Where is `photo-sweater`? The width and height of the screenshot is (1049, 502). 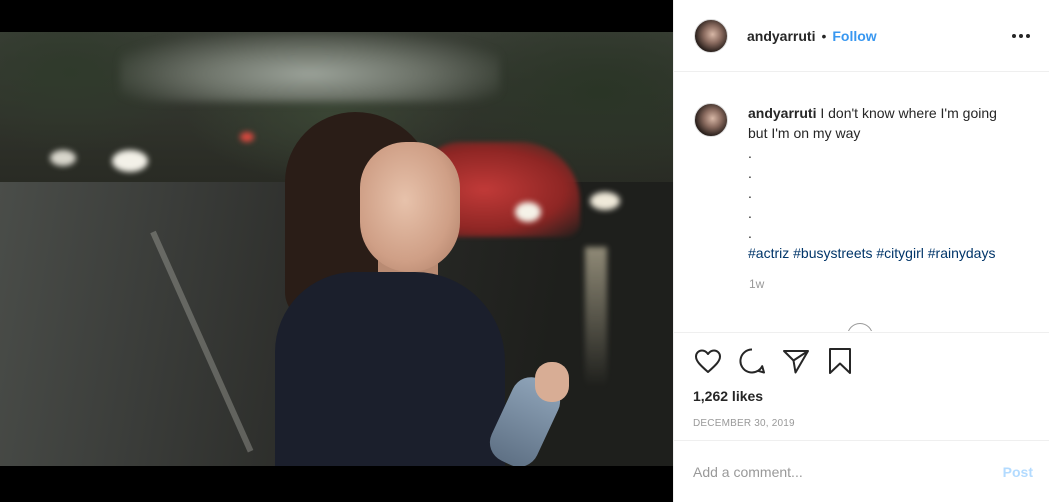
photo-sweater is located at coordinates (390, 369).